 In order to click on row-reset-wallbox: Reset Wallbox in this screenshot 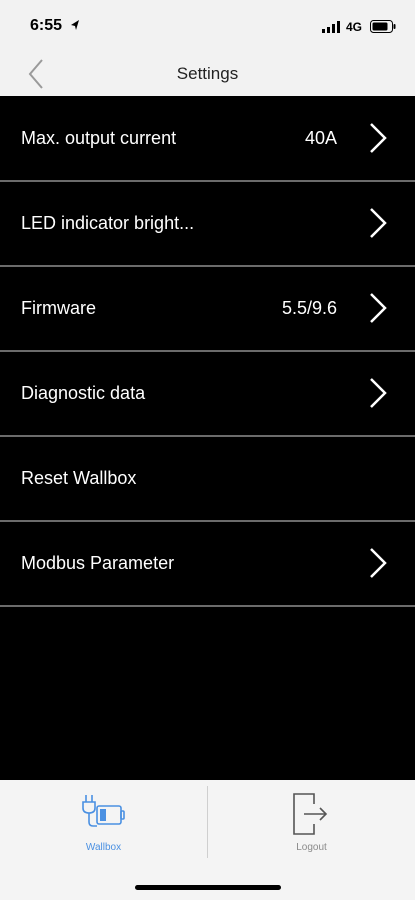, I will do `click(207, 479)`.